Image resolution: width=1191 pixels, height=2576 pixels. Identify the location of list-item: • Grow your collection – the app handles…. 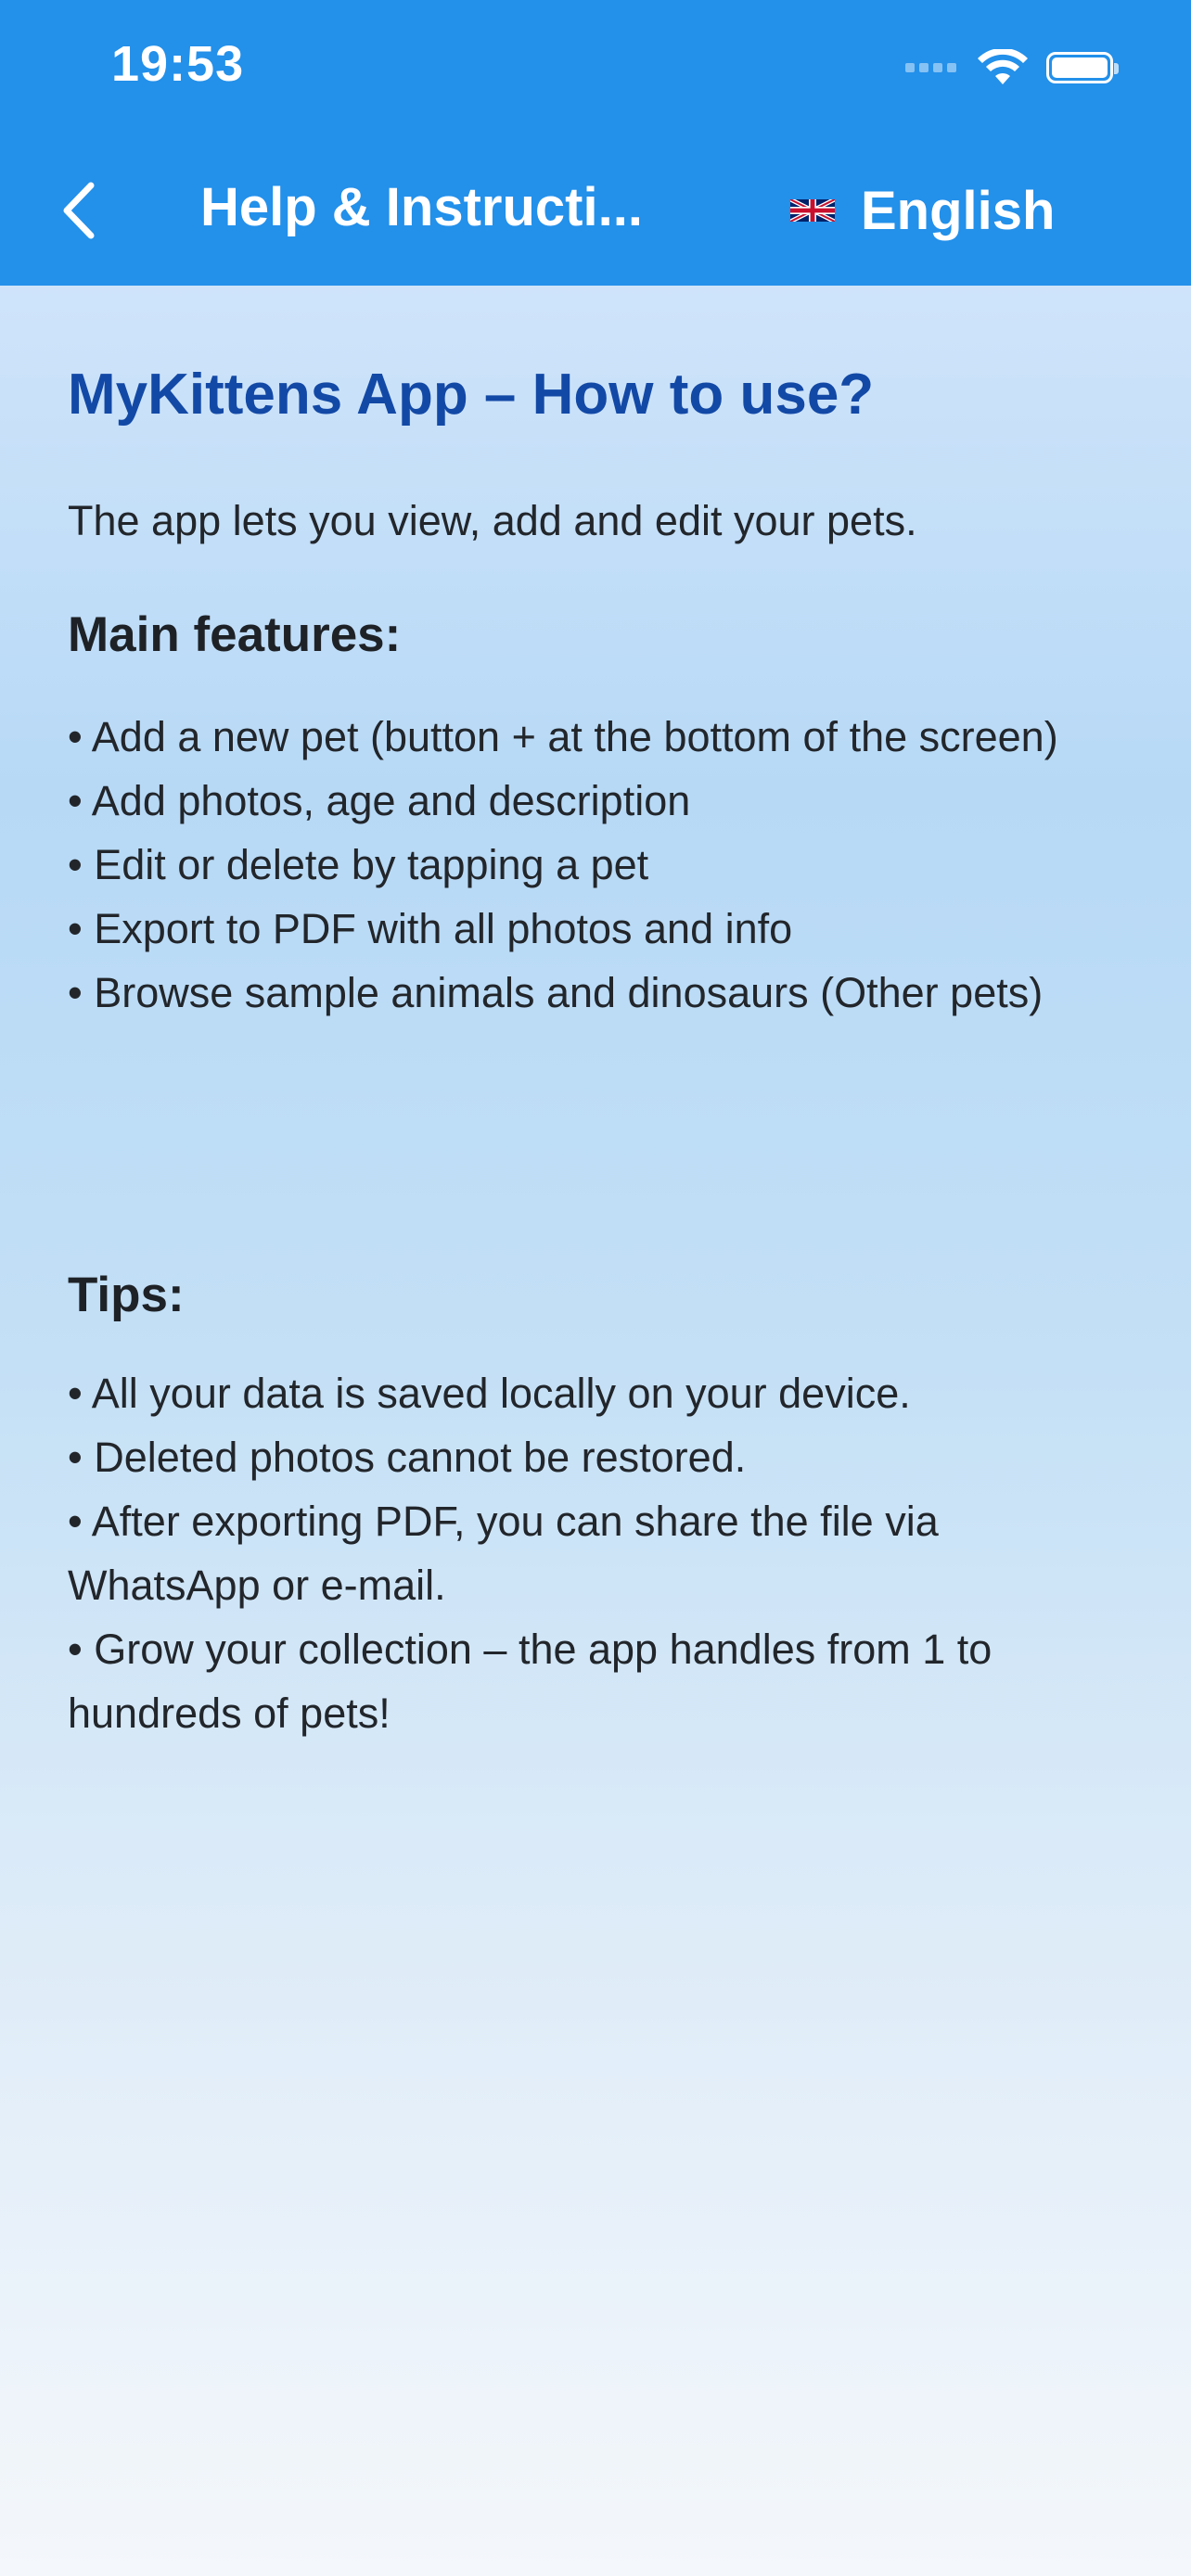
(530, 1681).